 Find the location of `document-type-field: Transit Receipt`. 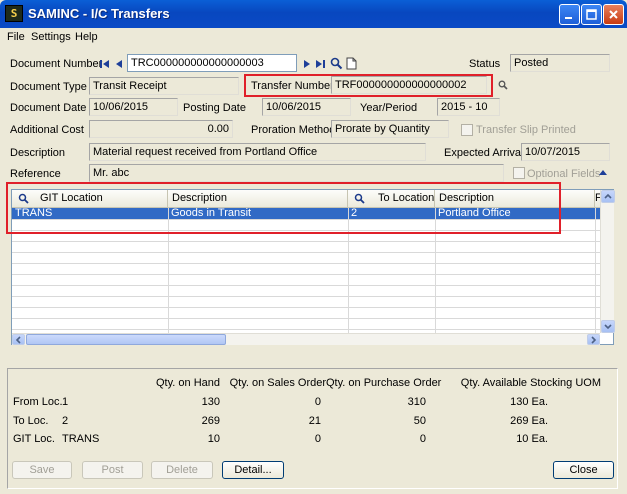

document-type-field: Transit Receipt is located at coordinates (164, 86).